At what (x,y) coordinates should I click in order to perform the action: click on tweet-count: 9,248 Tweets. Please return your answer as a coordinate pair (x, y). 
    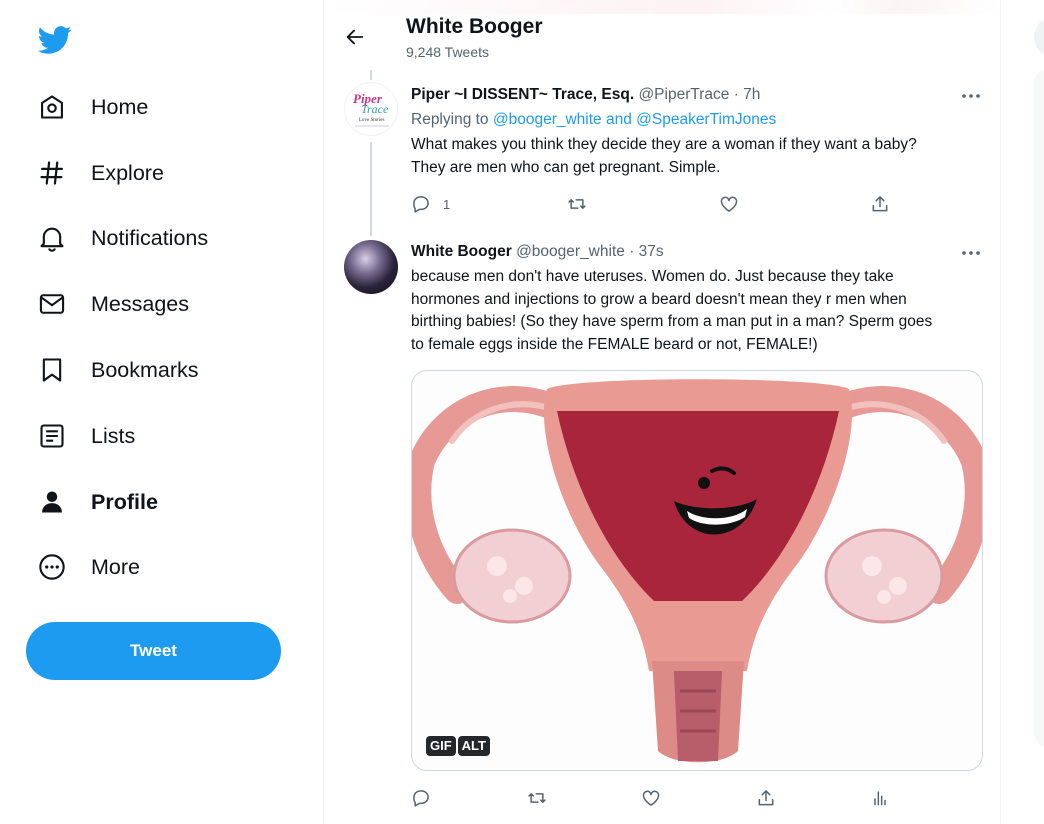
    Looking at the image, I should click on (448, 52).